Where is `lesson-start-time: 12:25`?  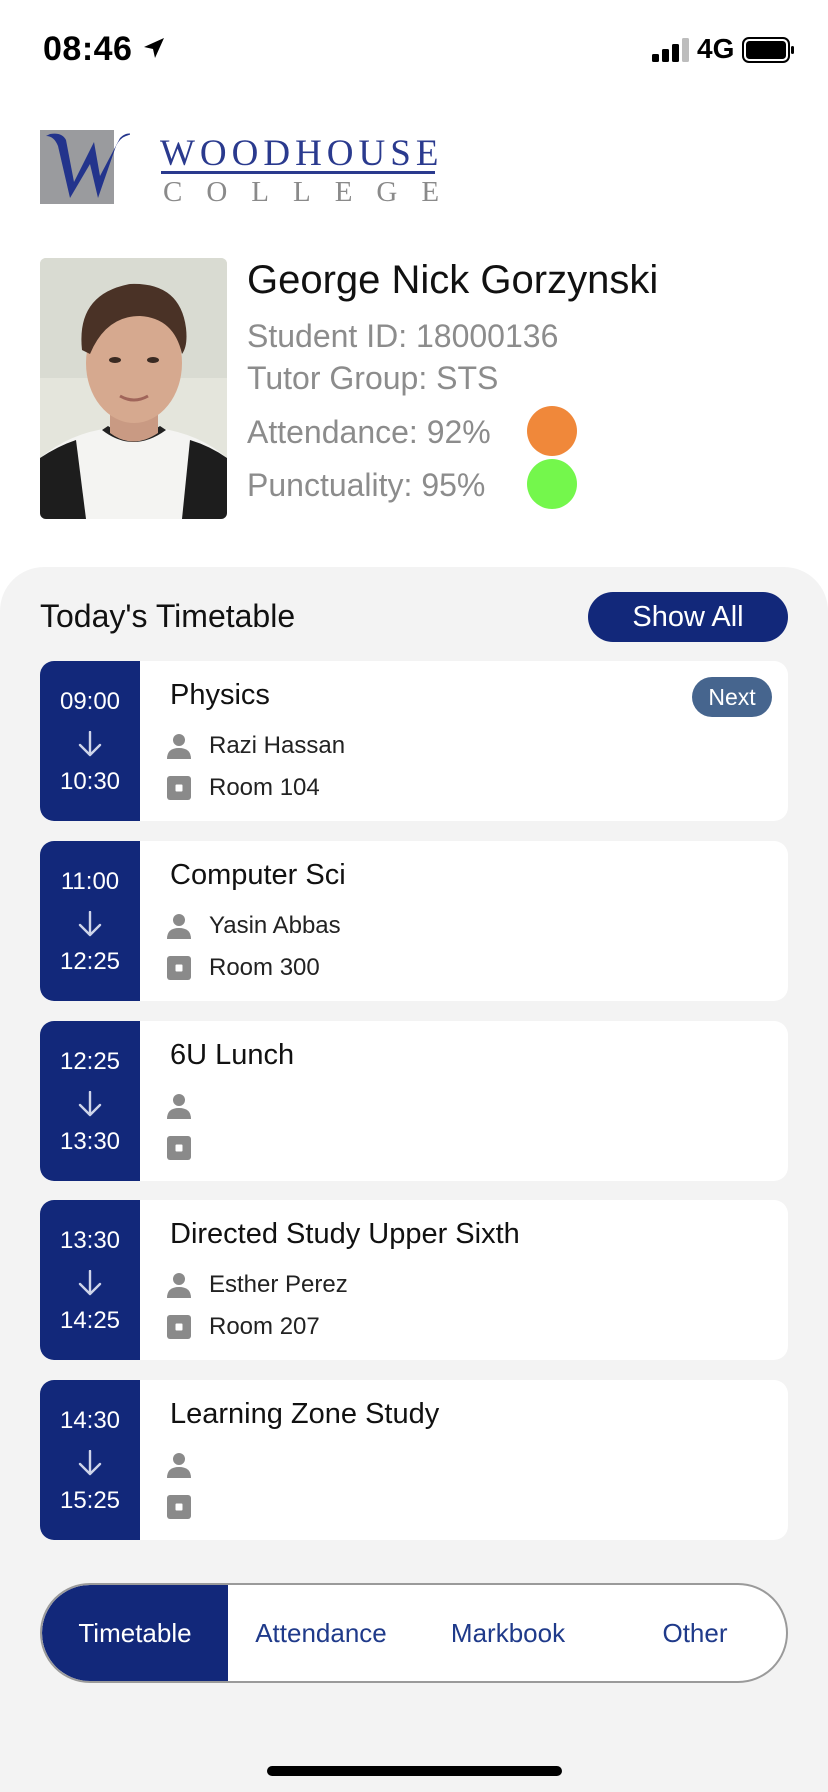
lesson-start-time: 12:25 is located at coordinates (90, 1061).